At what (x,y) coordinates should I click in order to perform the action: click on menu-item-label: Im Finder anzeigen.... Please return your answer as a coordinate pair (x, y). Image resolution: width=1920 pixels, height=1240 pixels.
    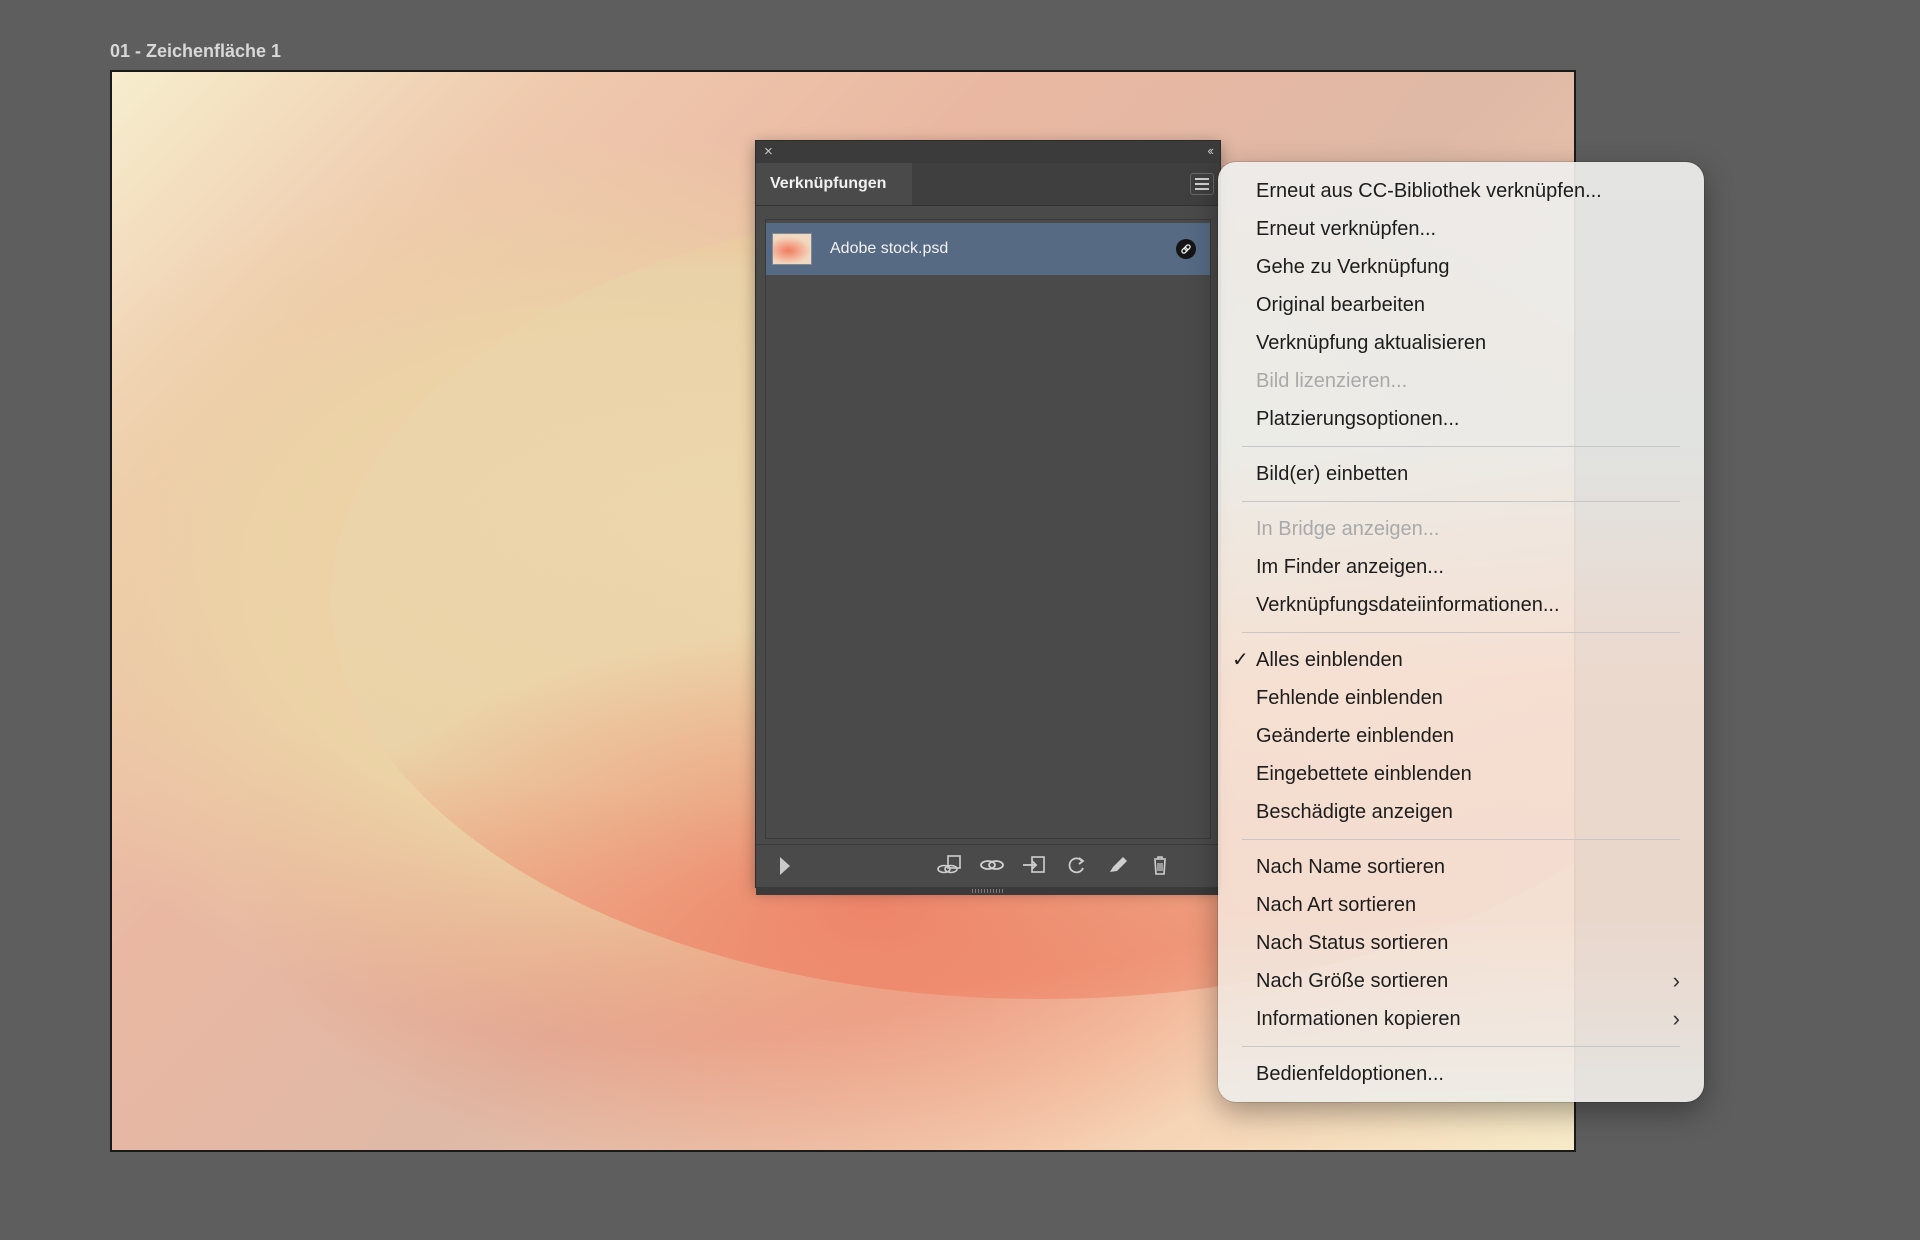
    Looking at the image, I should click on (1350, 567).